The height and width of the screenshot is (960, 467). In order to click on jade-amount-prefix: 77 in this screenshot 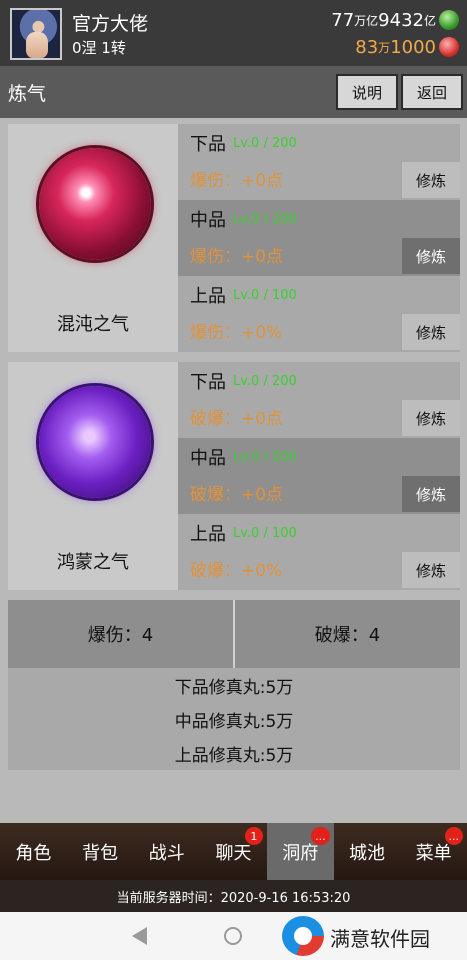, I will do `click(343, 20)`.